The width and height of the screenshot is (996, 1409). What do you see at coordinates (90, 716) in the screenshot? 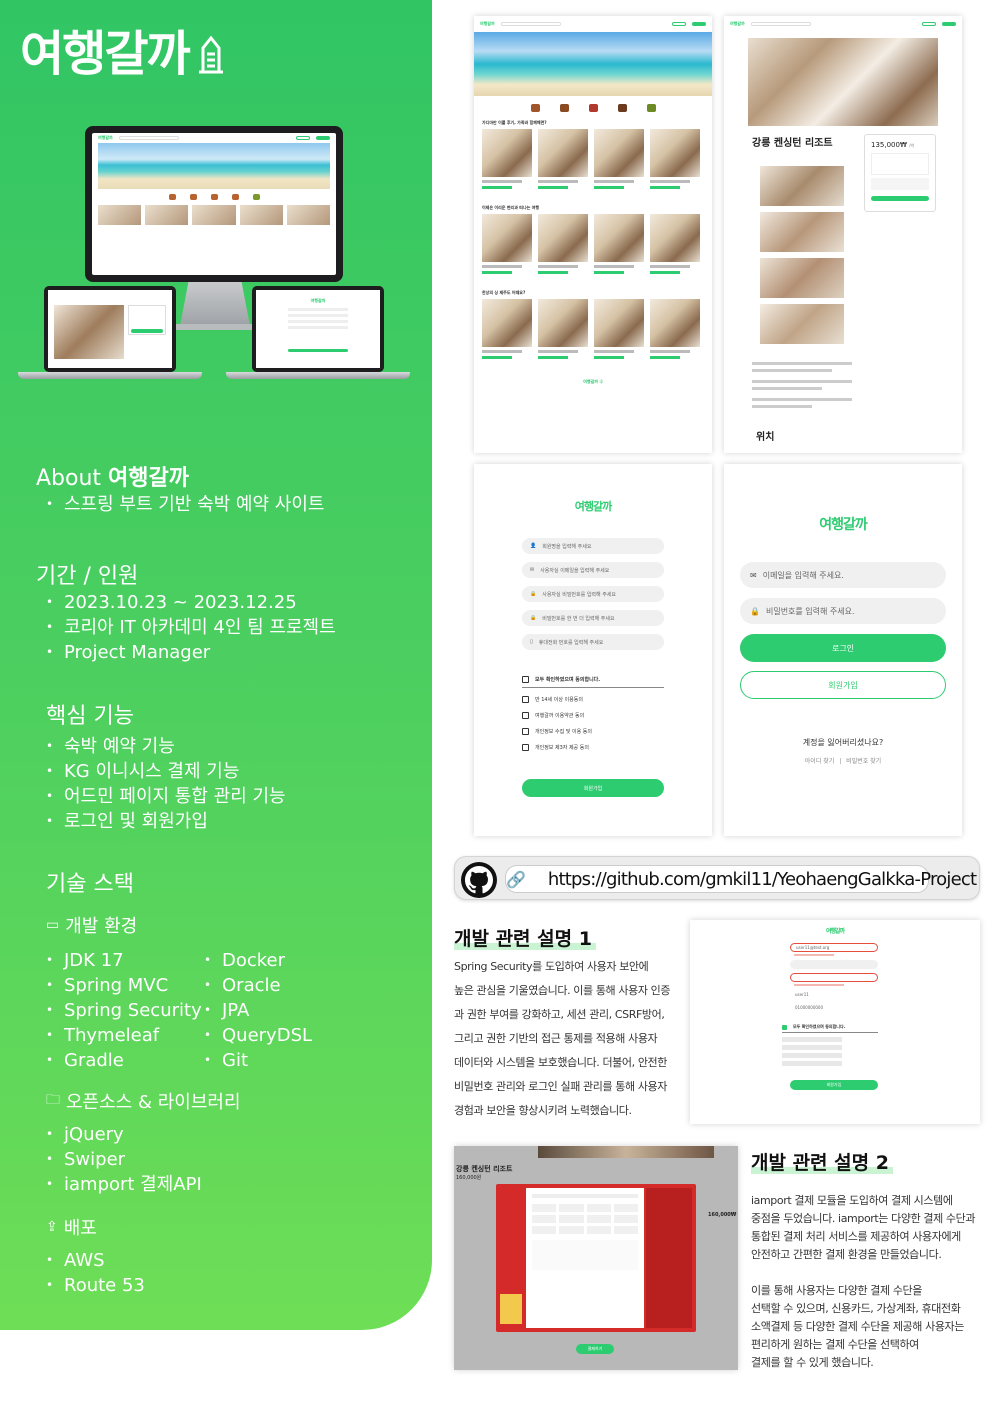
I see `features-title: 핵심 기능` at bounding box center [90, 716].